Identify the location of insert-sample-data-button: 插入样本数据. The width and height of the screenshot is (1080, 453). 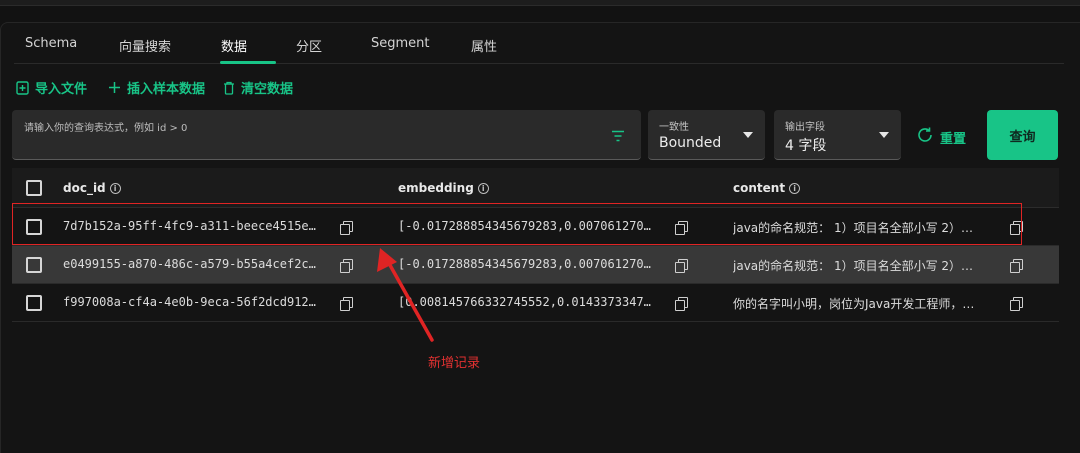
(156, 87).